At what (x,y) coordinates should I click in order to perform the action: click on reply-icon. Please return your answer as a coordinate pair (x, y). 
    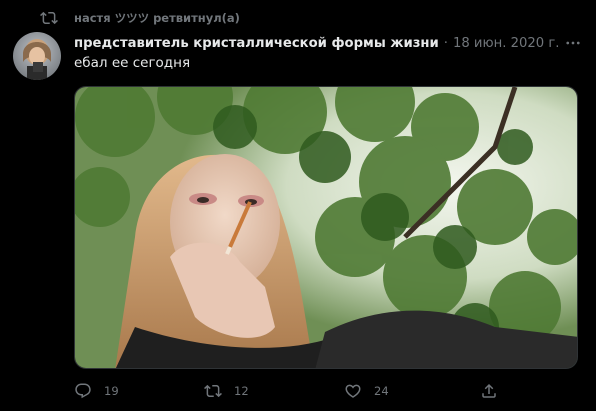
    Looking at the image, I should click on (83, 391).